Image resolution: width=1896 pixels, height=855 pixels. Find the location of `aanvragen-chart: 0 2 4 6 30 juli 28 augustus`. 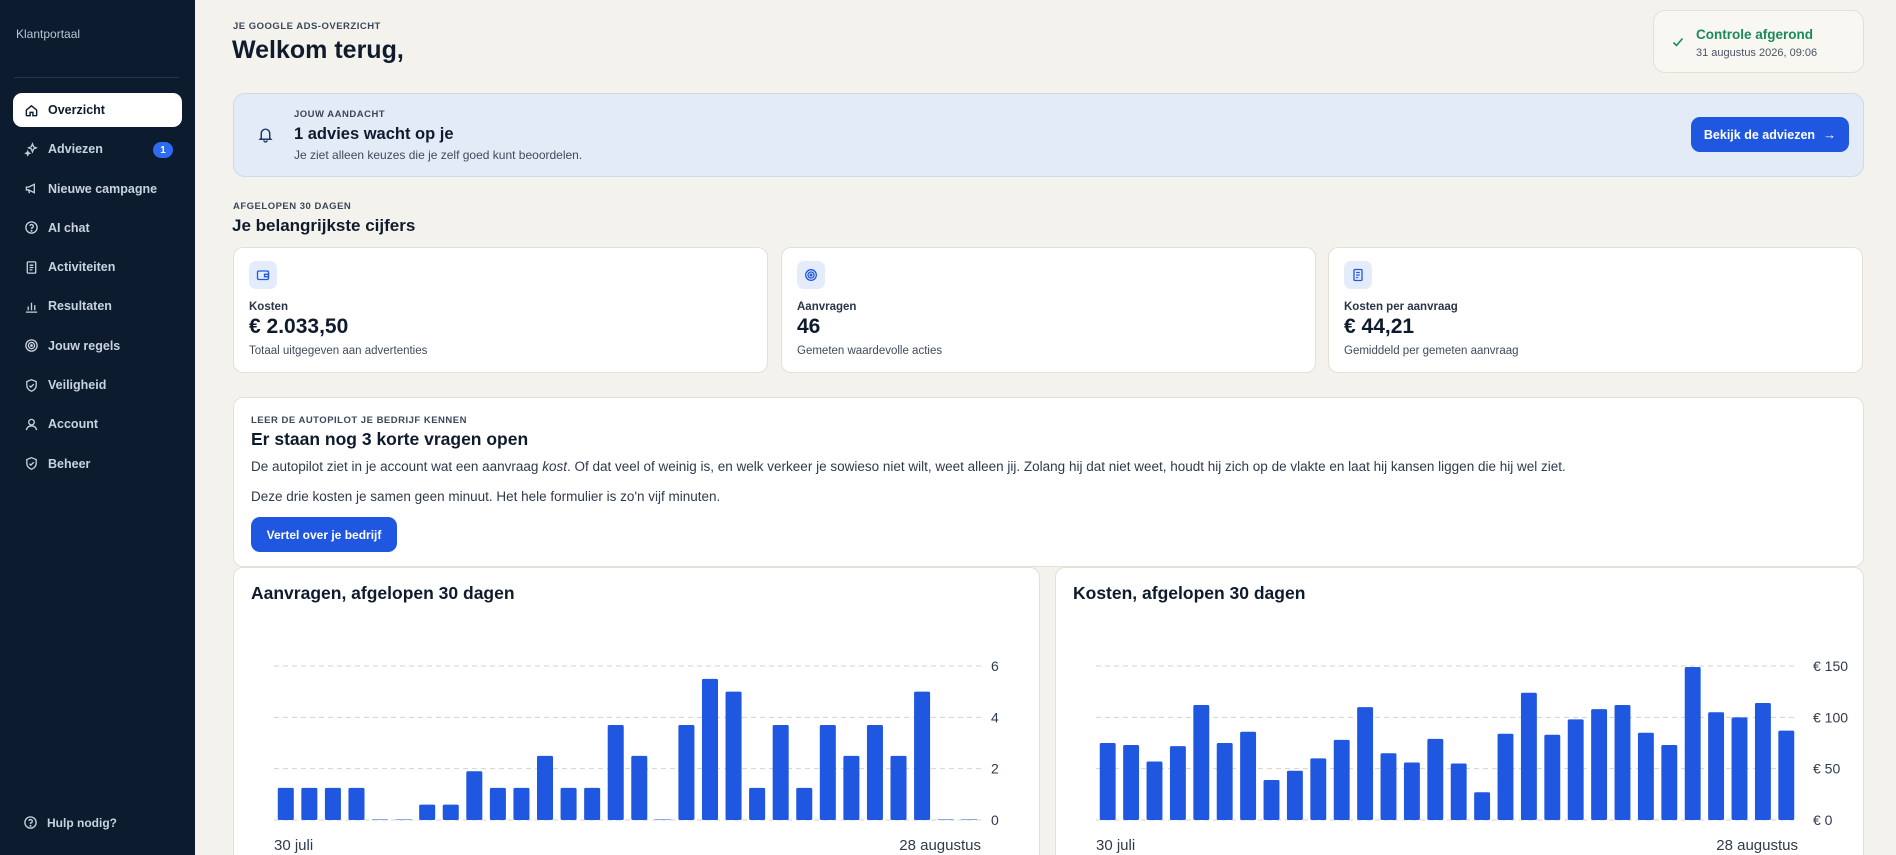

aanvragen-chart: 0 2 4 6 30 juli 28 augustus is located at coordinates (636, 756).